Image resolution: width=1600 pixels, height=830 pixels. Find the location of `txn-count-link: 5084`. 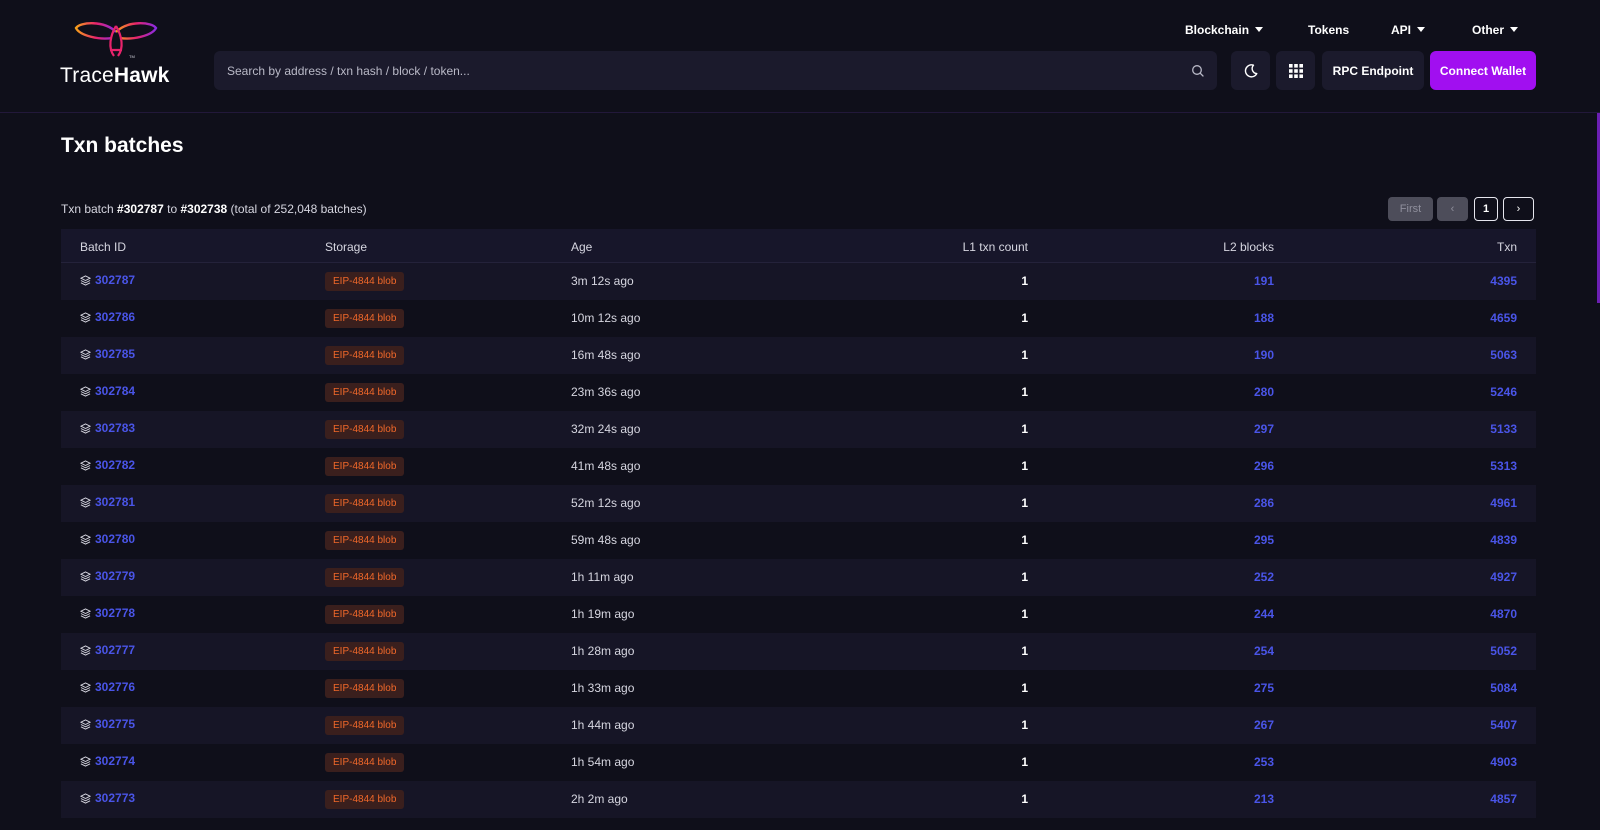

txn-count-link: 5084 is located at coordinates (1503, 688).